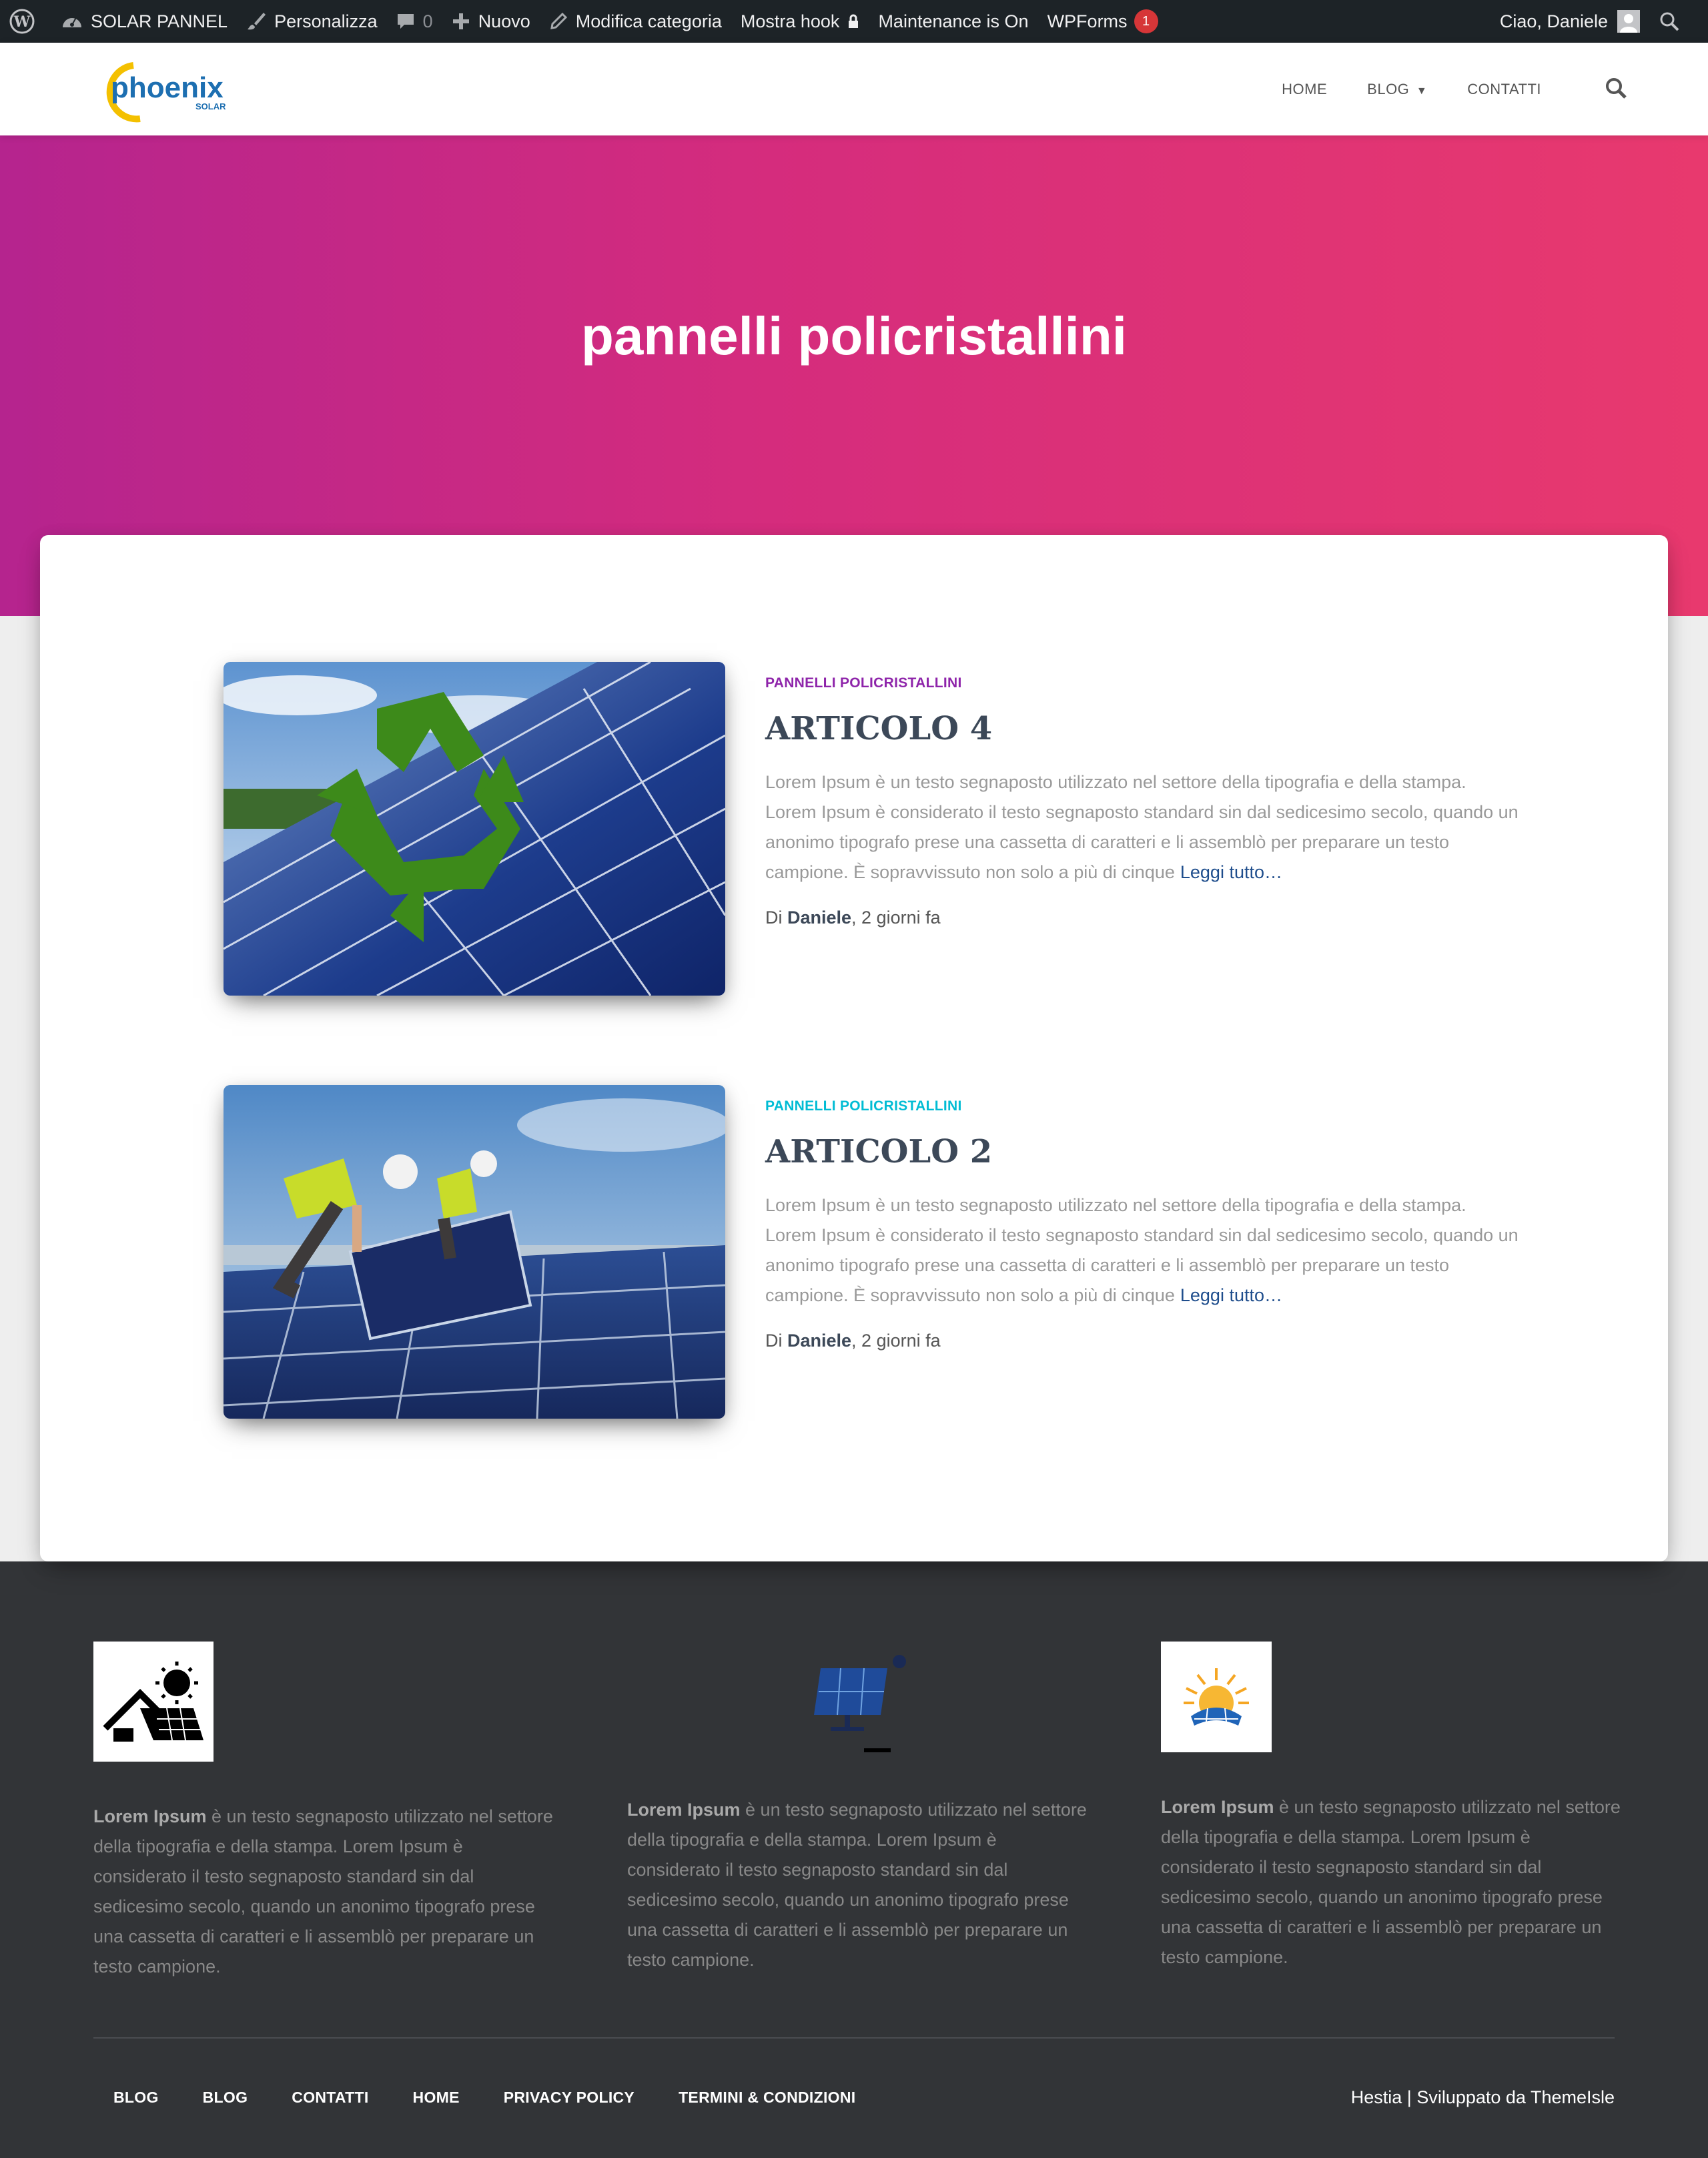 Image resolution: width=1708 pixels, height=2158 pixels. What do you see at coordinates (854, 89) in the screenshot?
I see `site-header: phoenix SOLAR HOME BLOG ▼ CONTATTI` at bounding box center [854, 89].